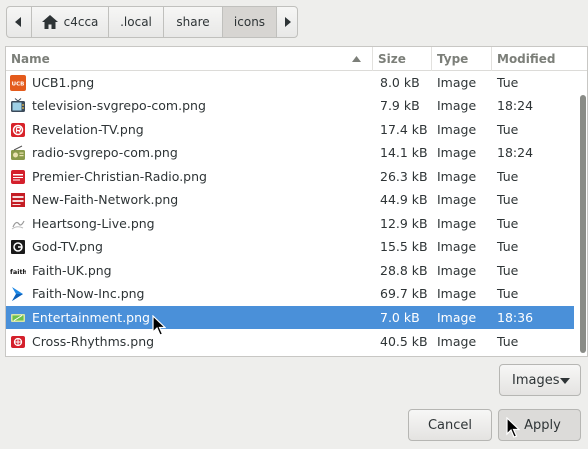 This screenshot has height=449, width=588. I want to click on column-header-modified: Modified, so click(539, 59).